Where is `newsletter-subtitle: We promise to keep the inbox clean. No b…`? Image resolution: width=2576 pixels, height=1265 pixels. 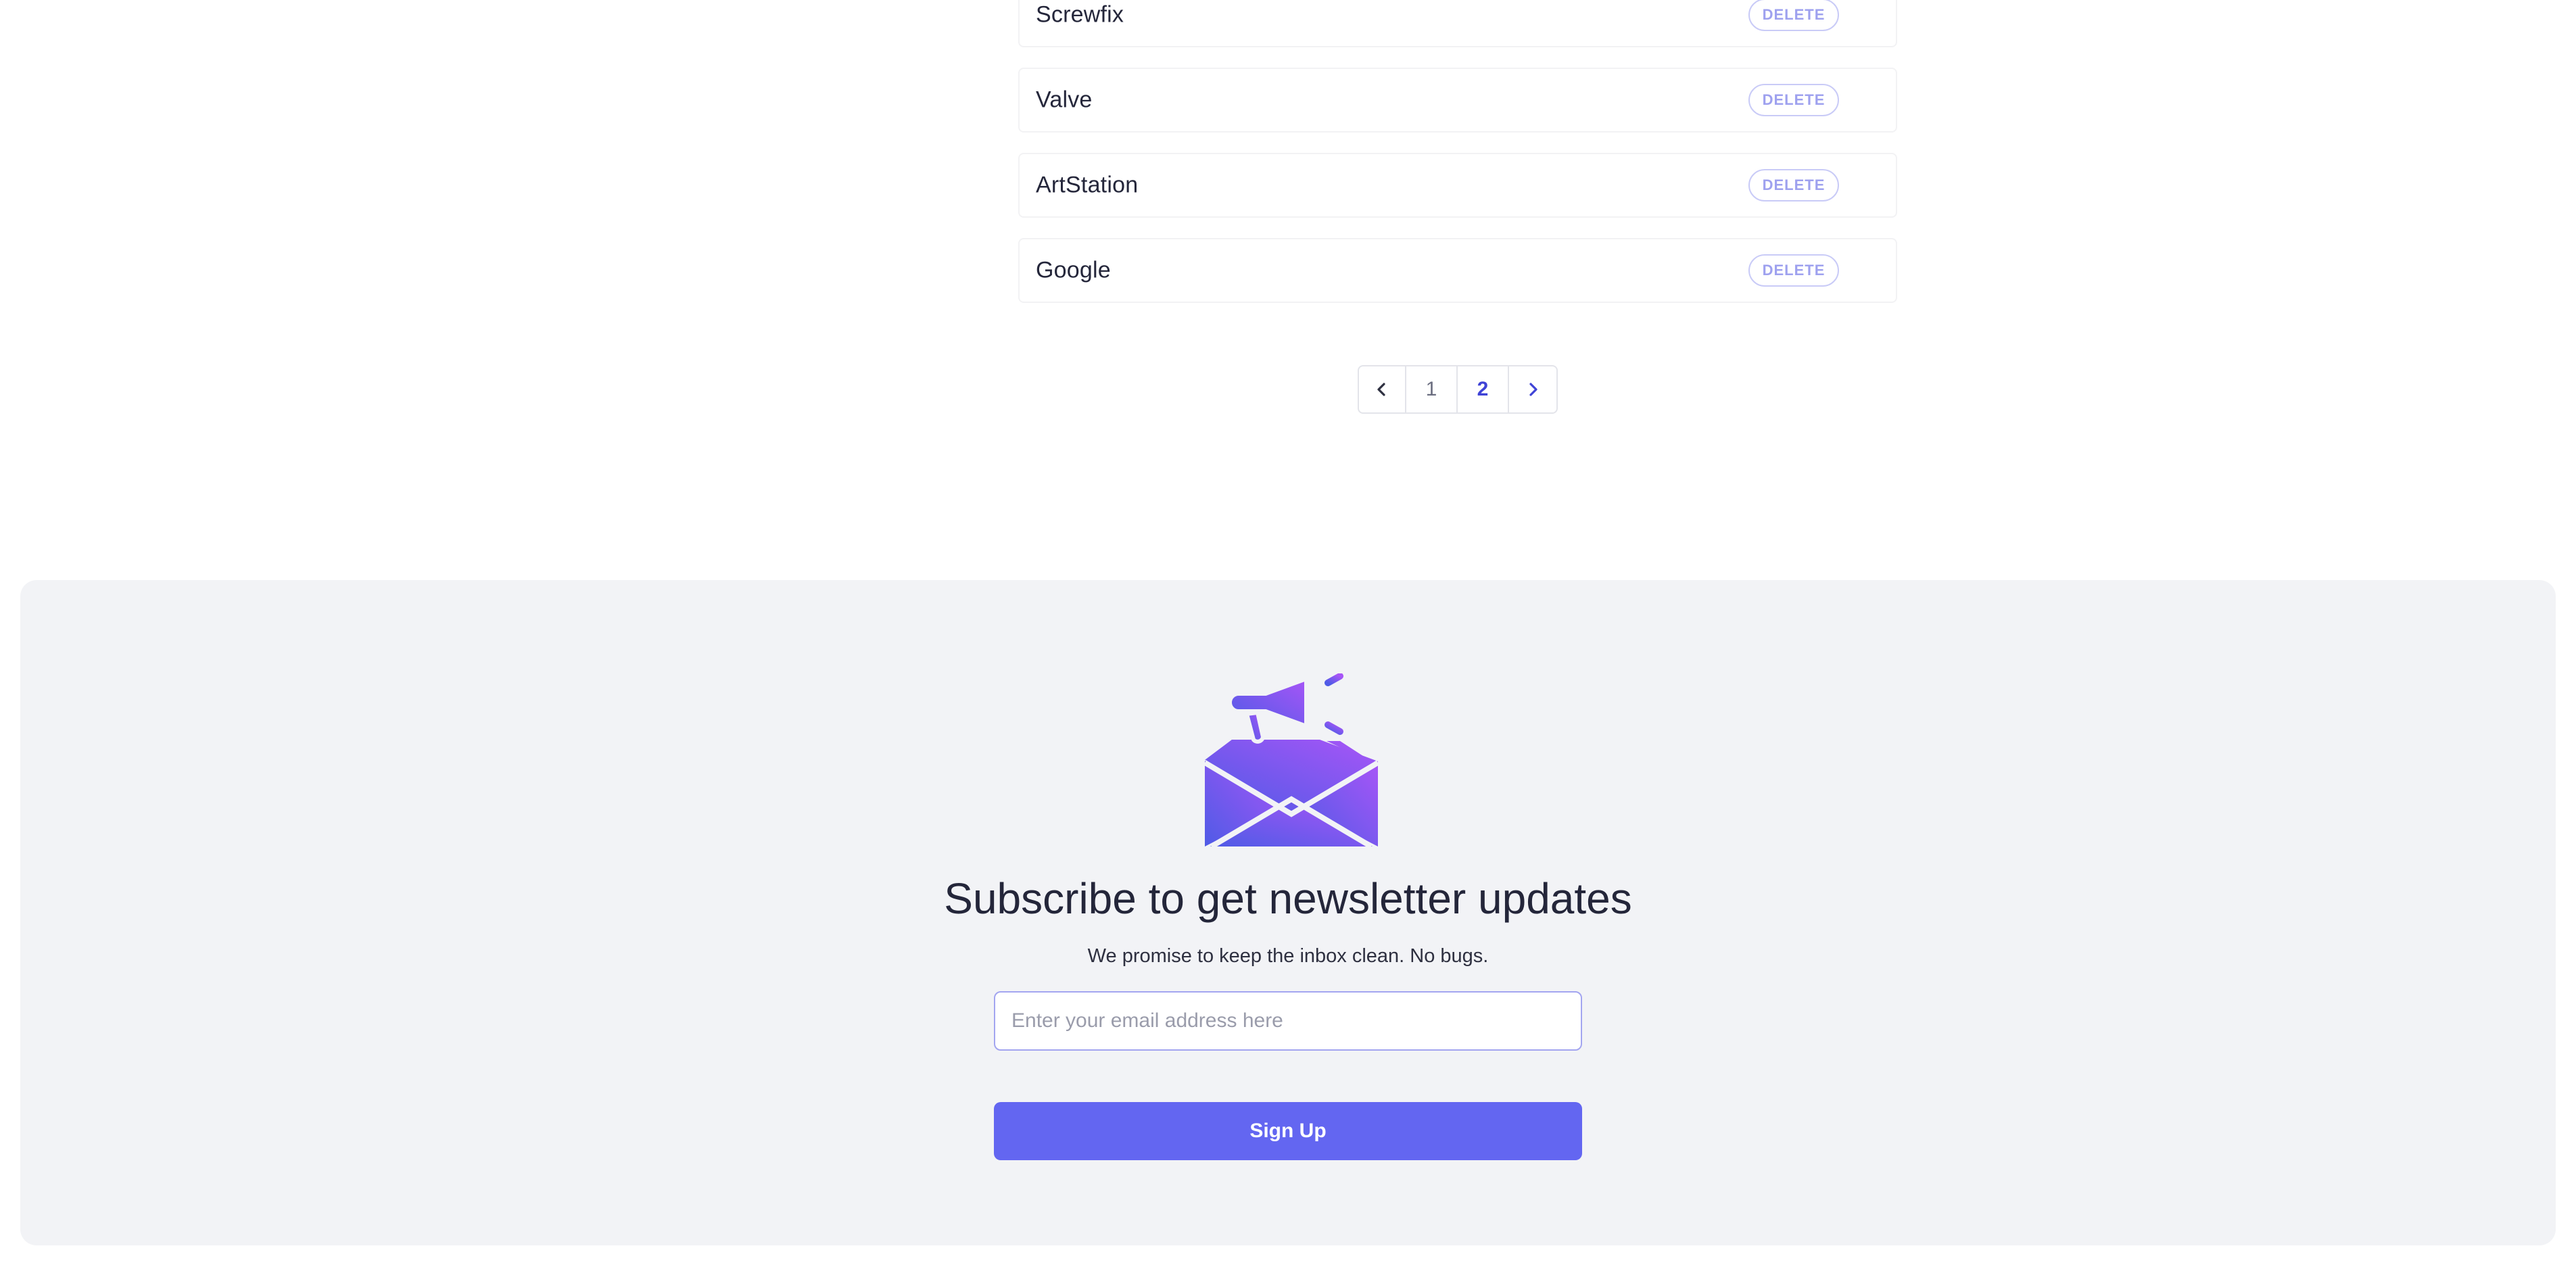 newsletter-subtitle: We promise to keep the inbox clean. No b… is located at coordinates (1288, 956).